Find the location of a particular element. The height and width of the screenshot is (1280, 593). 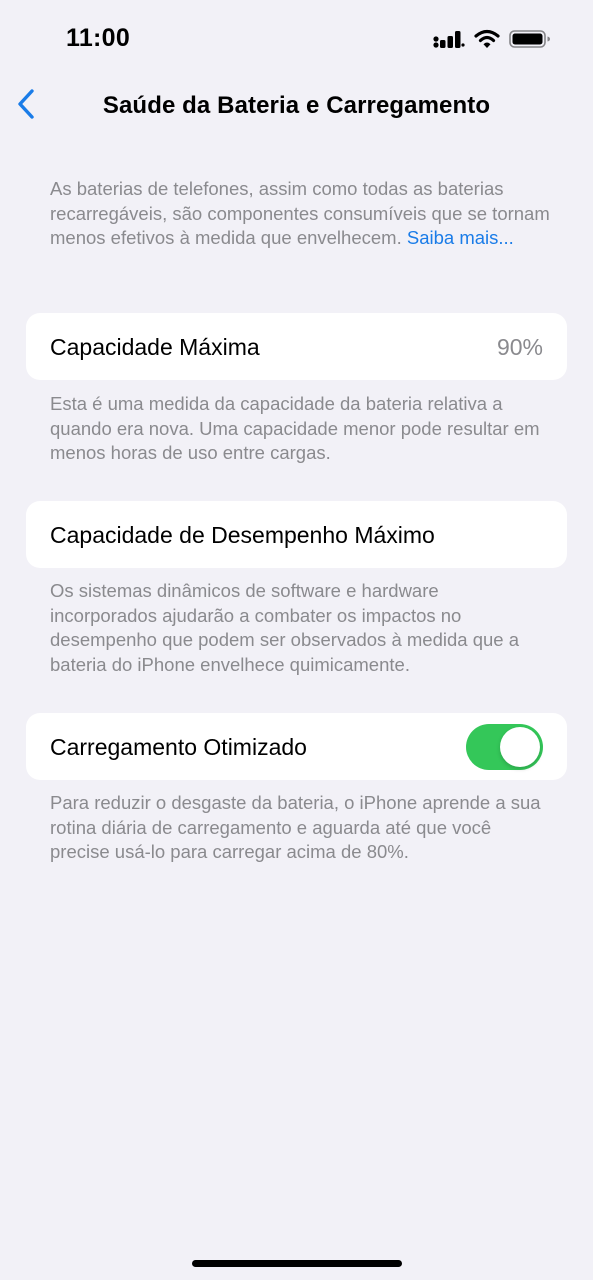

optimized-charging-label: Carregamento Otimizado is located at coordinates (178, 747).